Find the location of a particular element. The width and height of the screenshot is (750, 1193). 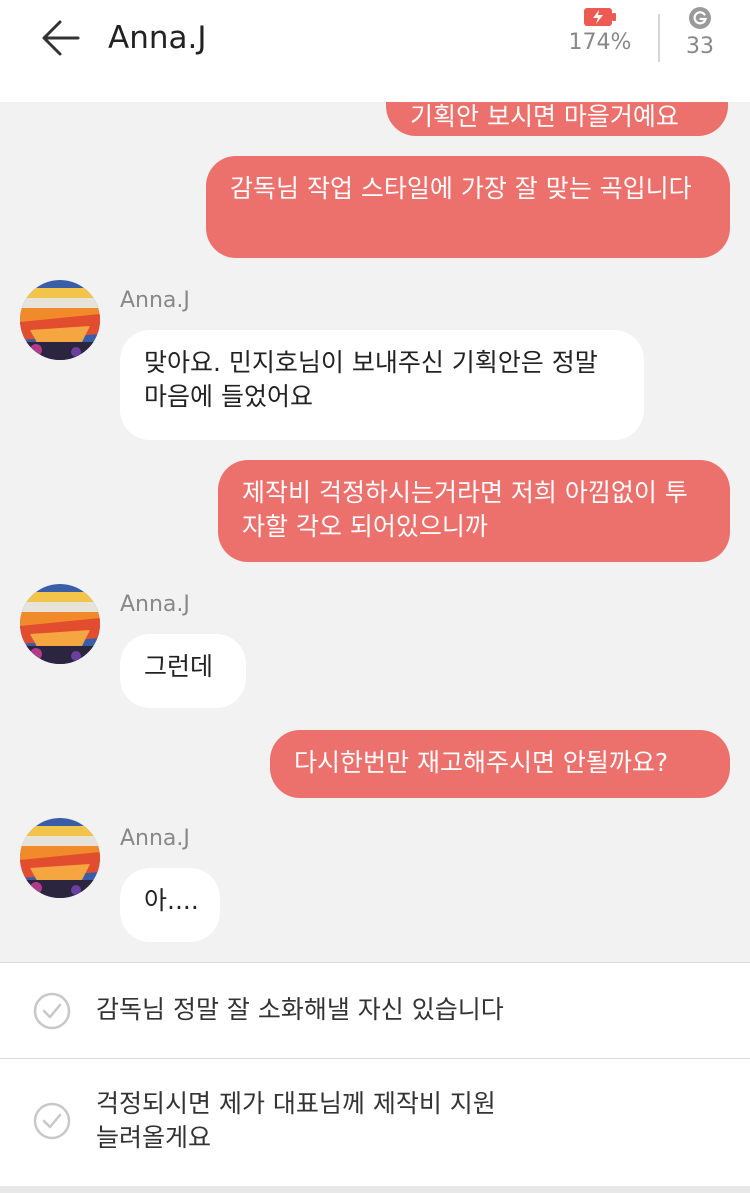

chat-title: Anna.J is located at coordinates (157, 38).